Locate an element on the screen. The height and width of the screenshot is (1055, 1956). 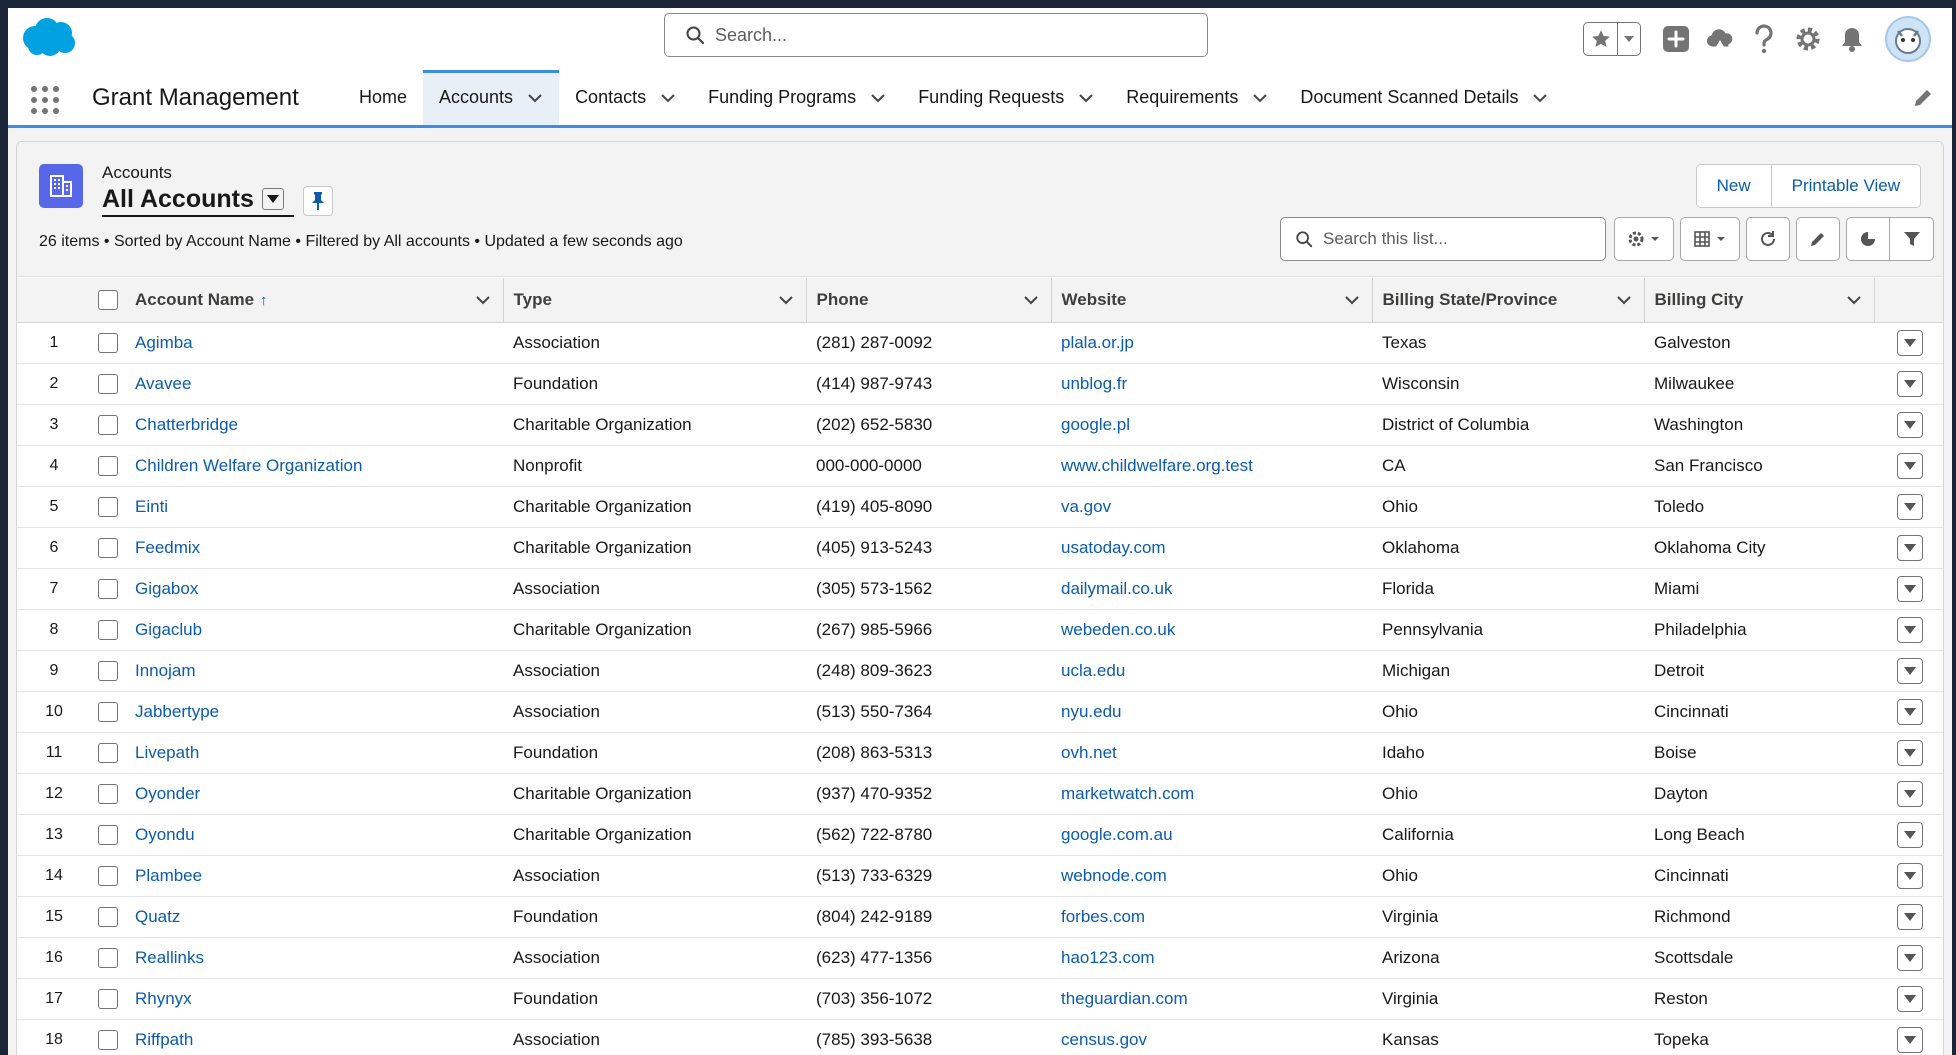
help-question-icon is located at coordinates (1764, 39).